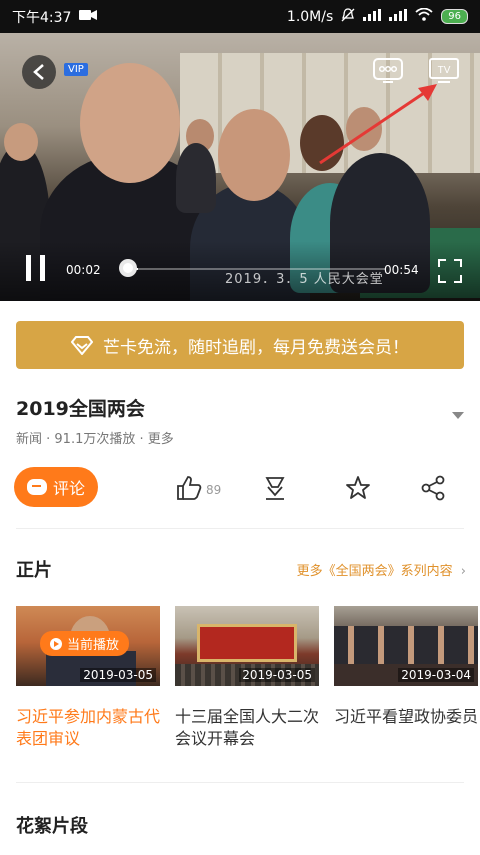 Image resolution: width=480 pixels, height=855 pixels. Describe the element at coordinates (240, 16) in the screenshot. I see `status-bar: 下午4:37 1.0M/s 96` at that location.